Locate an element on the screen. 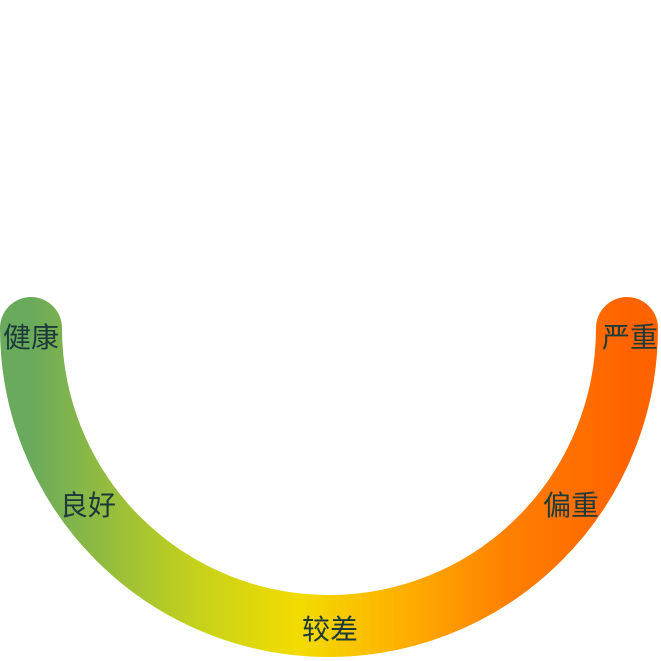 The width and height of the screenshot is (661, 661). label-severe: 严重 is located at coordinates (630, 337).